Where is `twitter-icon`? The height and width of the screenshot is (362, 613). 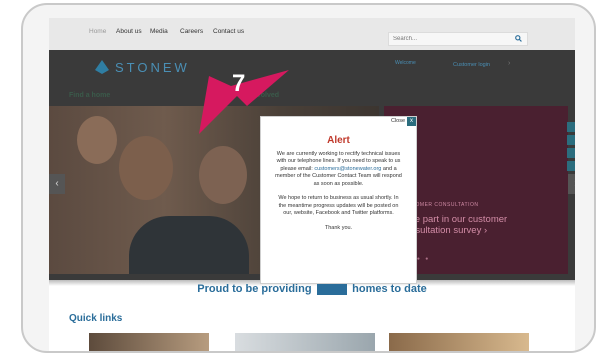
twitter-icon is located at coordinates (571, 140).